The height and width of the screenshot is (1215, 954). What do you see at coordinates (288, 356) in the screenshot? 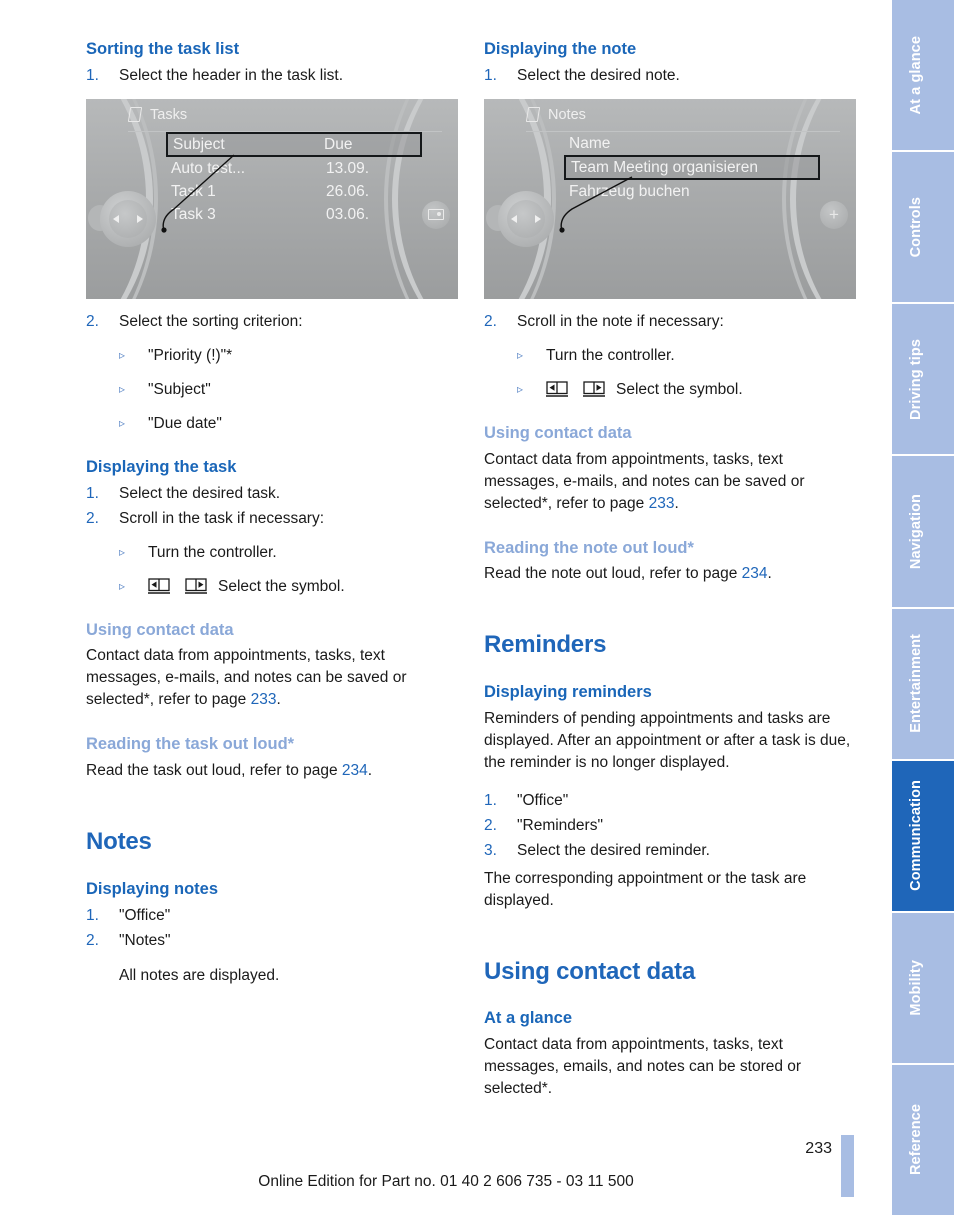
I see `list-item: ▹ "Priority (!)"*` at bounding box center [288, 356].